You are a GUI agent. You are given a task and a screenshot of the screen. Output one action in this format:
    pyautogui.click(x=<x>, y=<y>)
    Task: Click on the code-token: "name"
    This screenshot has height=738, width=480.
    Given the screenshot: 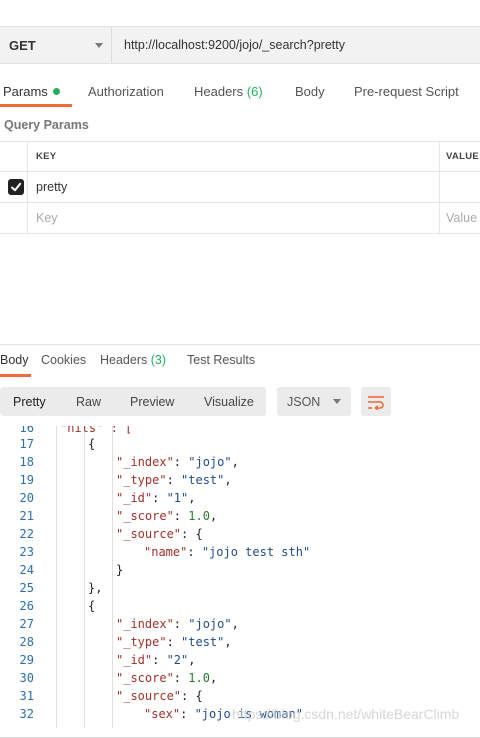 What is the action you would take?
    pyautogui.click(x=166, y=552)
    